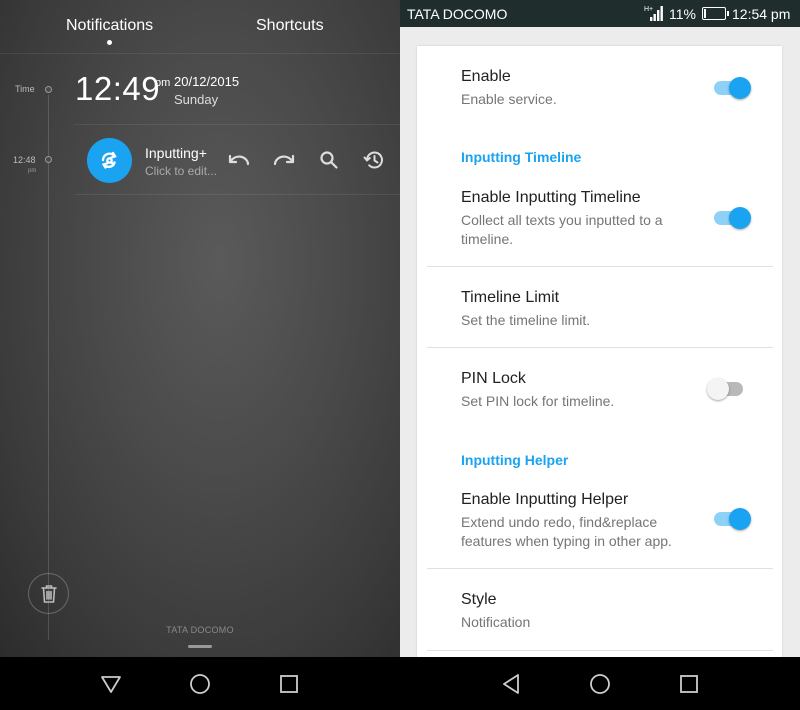 Image resolution: width=800 pixels, height=710 pixels. What do you see at coordinates (329, 160) in the screenshot?
I see `search-icon` at bounding box center [329, 160].